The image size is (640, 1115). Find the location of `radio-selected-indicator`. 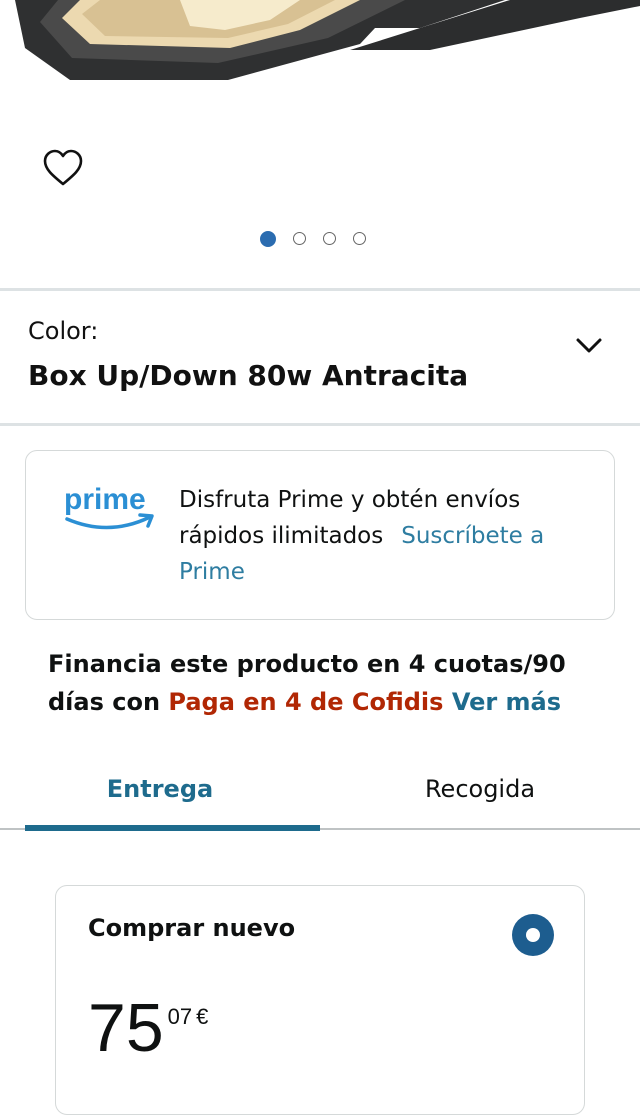

radio-selected-indicator is located at coordinates (533, 935).